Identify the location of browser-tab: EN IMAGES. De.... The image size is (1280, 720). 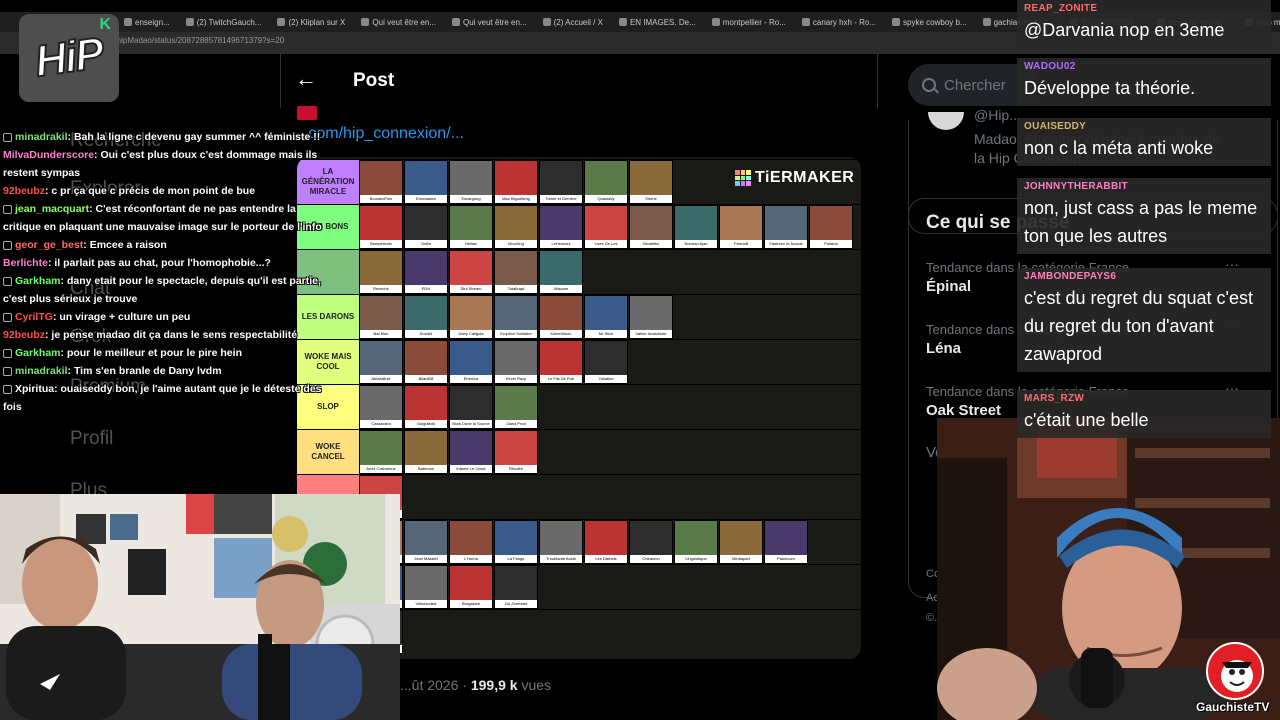
(659, 22).